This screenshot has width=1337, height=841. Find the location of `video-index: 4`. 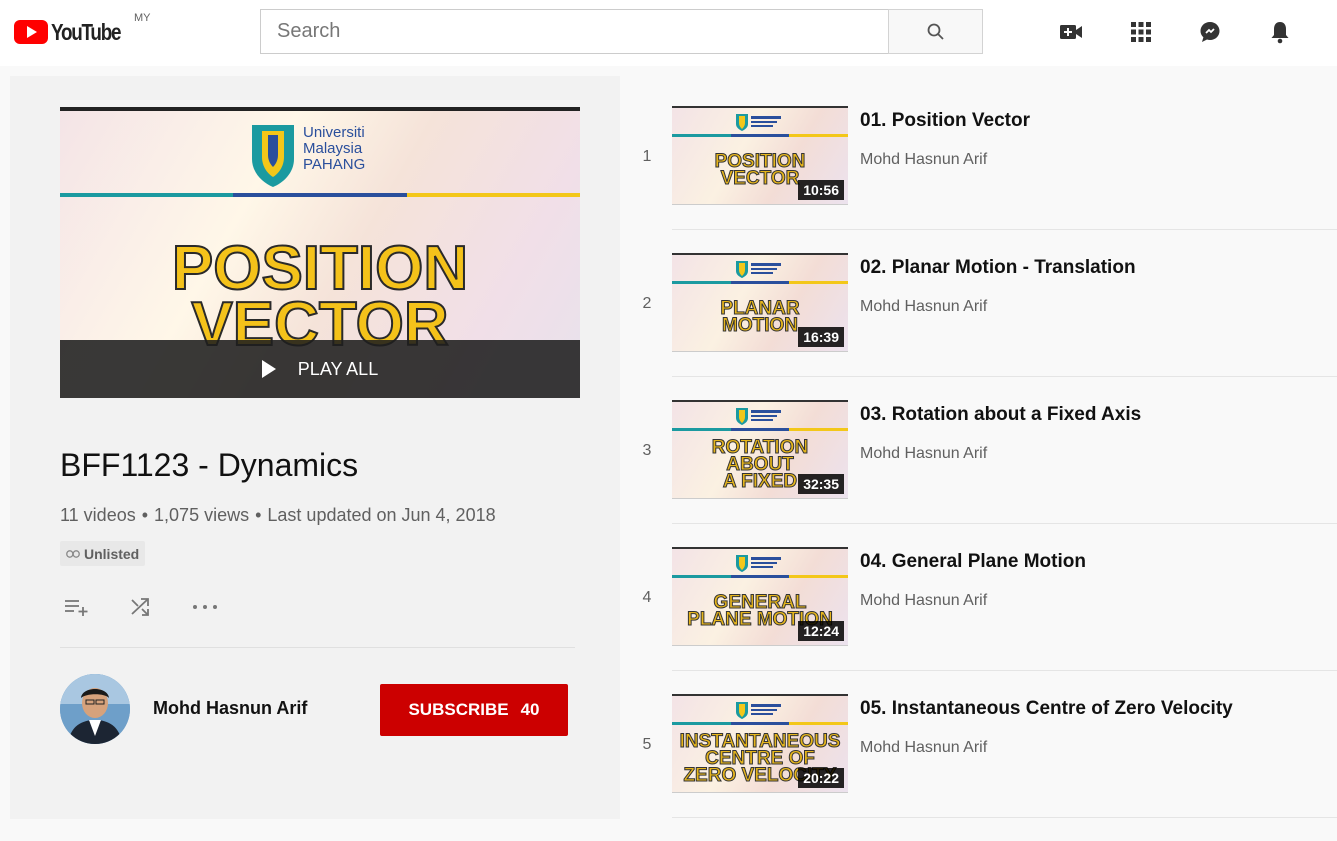

video-index: 4 is located at coordinates (647, 597).